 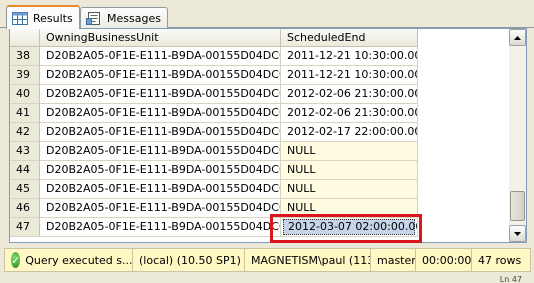 I want to click on tab-messages: Messages, so click(x=124, y=17).